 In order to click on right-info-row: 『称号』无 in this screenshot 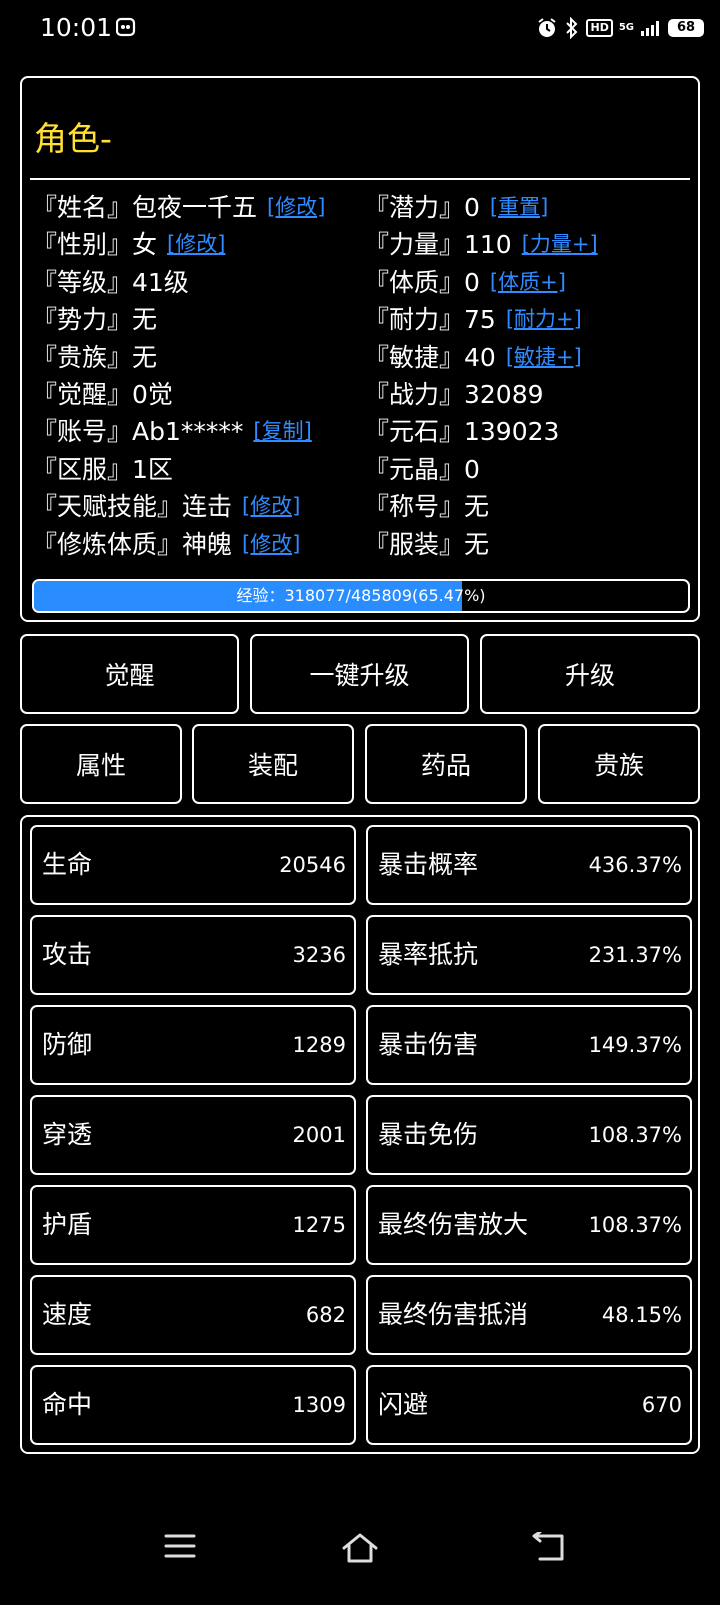, I will do `click(426, 505)`.